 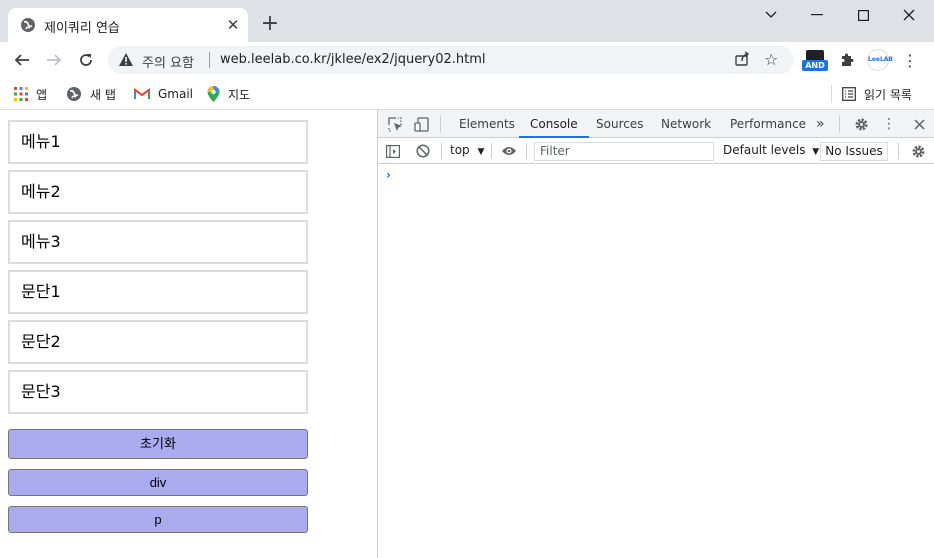 I want to click on console-toolbar: top ▼ Filter Default levels ▼ No Issues, so click(x=656, y=151).